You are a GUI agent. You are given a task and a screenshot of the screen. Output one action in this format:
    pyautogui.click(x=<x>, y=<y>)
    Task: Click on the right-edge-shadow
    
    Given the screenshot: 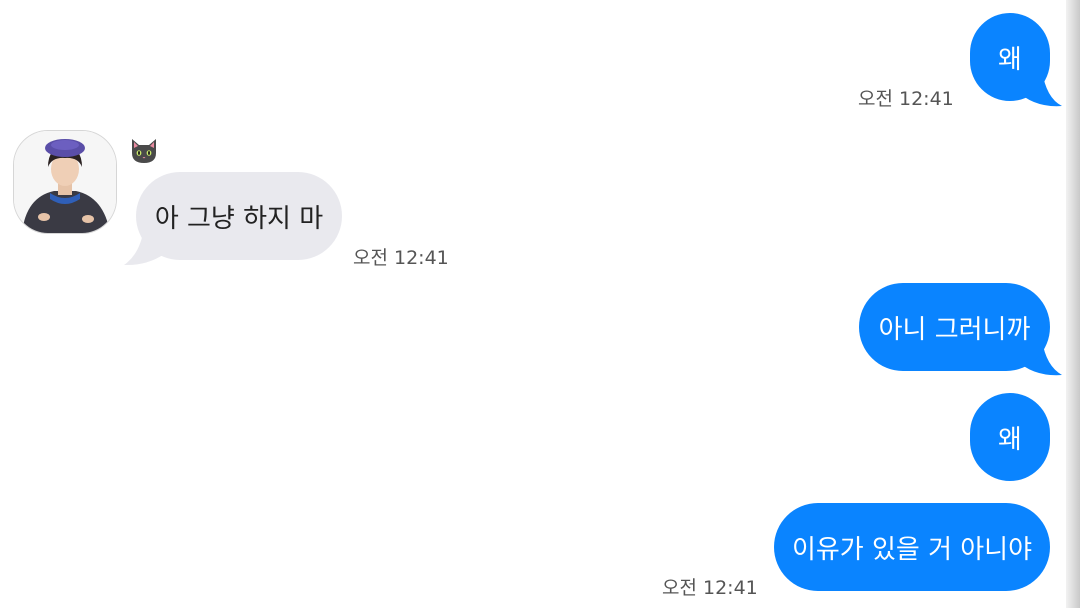 What is the action you would take?
    pyautogui.click(x=1073, y=304)
    